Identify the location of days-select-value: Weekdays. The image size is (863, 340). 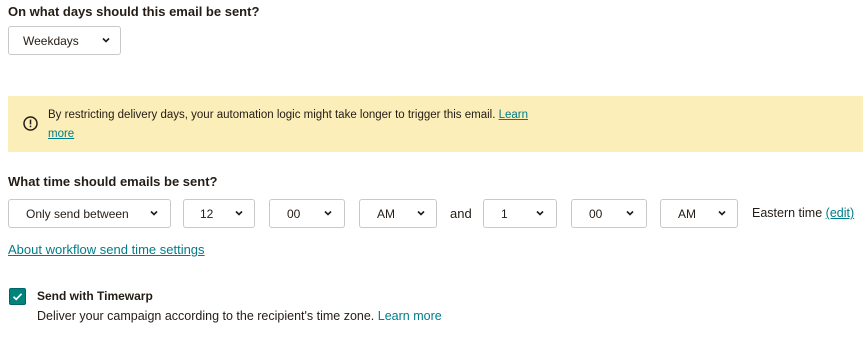
(51, 41).